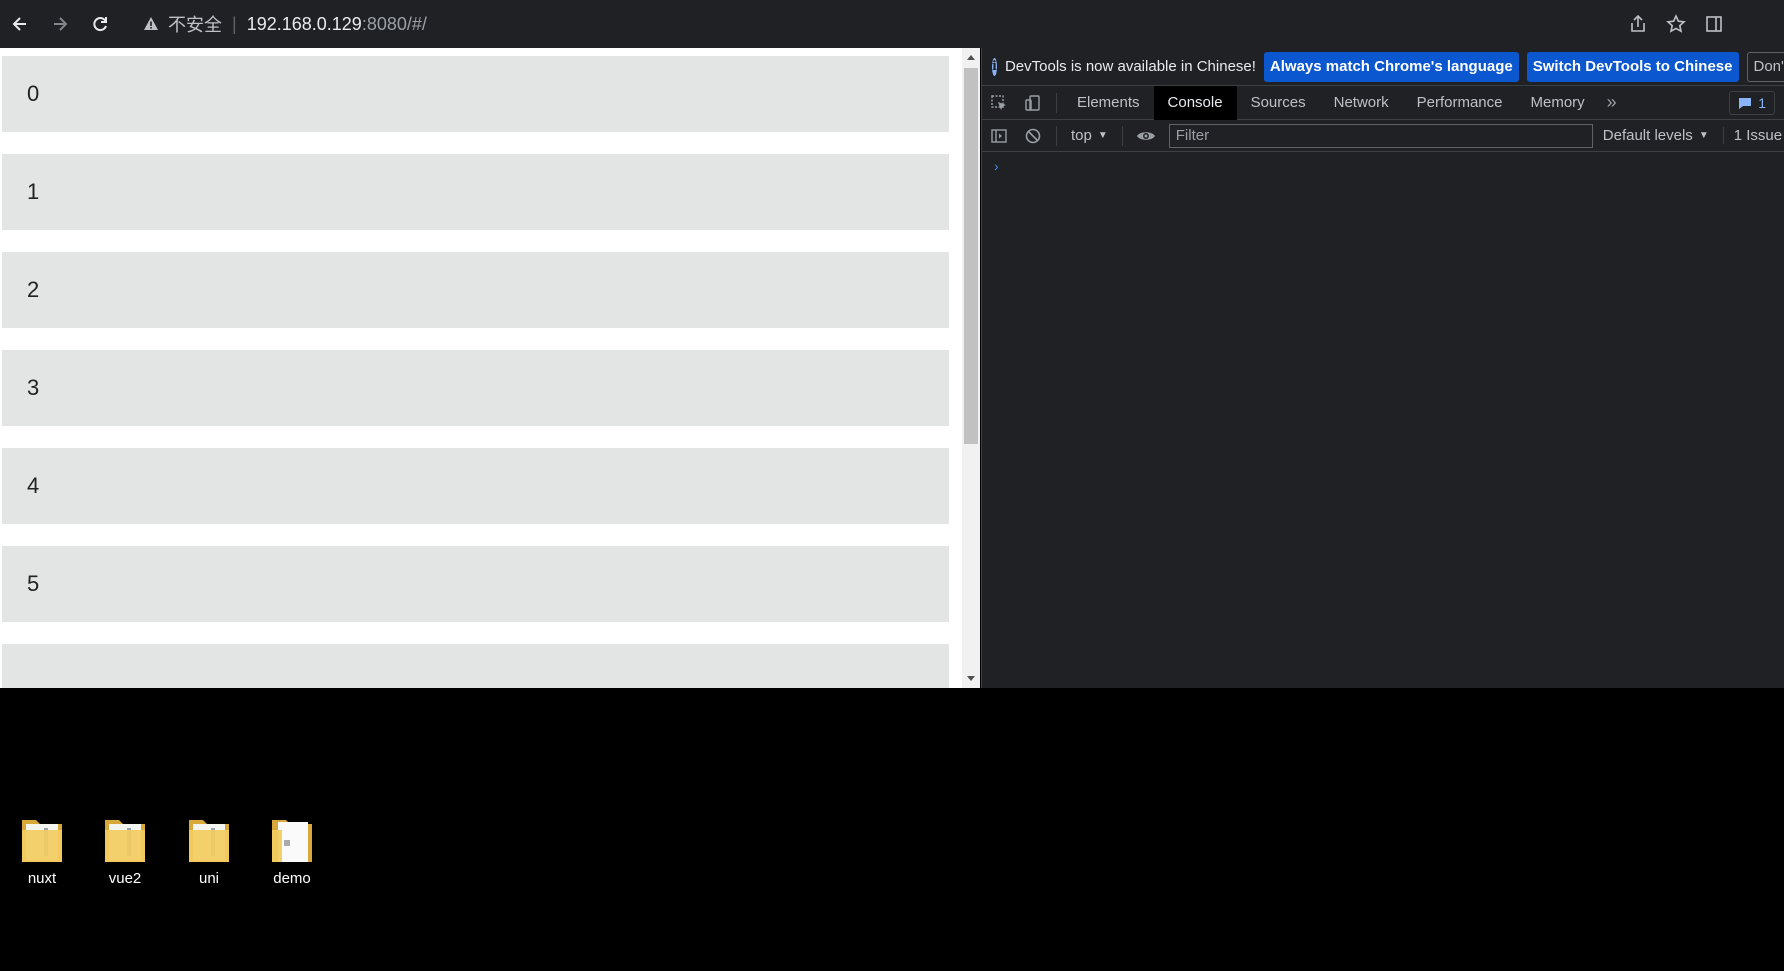  What do you see at coordinates (999, 103) in the screenshot?
I see `inspect-element-icon` at bounding box center [999, 103].